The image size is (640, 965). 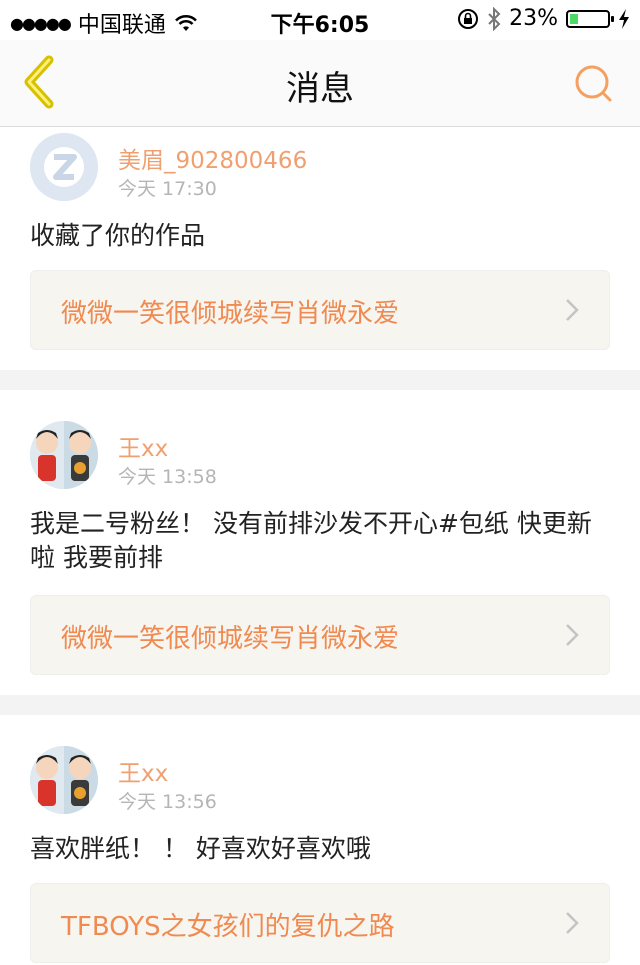 What do you see at coordinates (624, 18) in the screenshot?
I see `charging-icon` at bounding box center [624, 18].